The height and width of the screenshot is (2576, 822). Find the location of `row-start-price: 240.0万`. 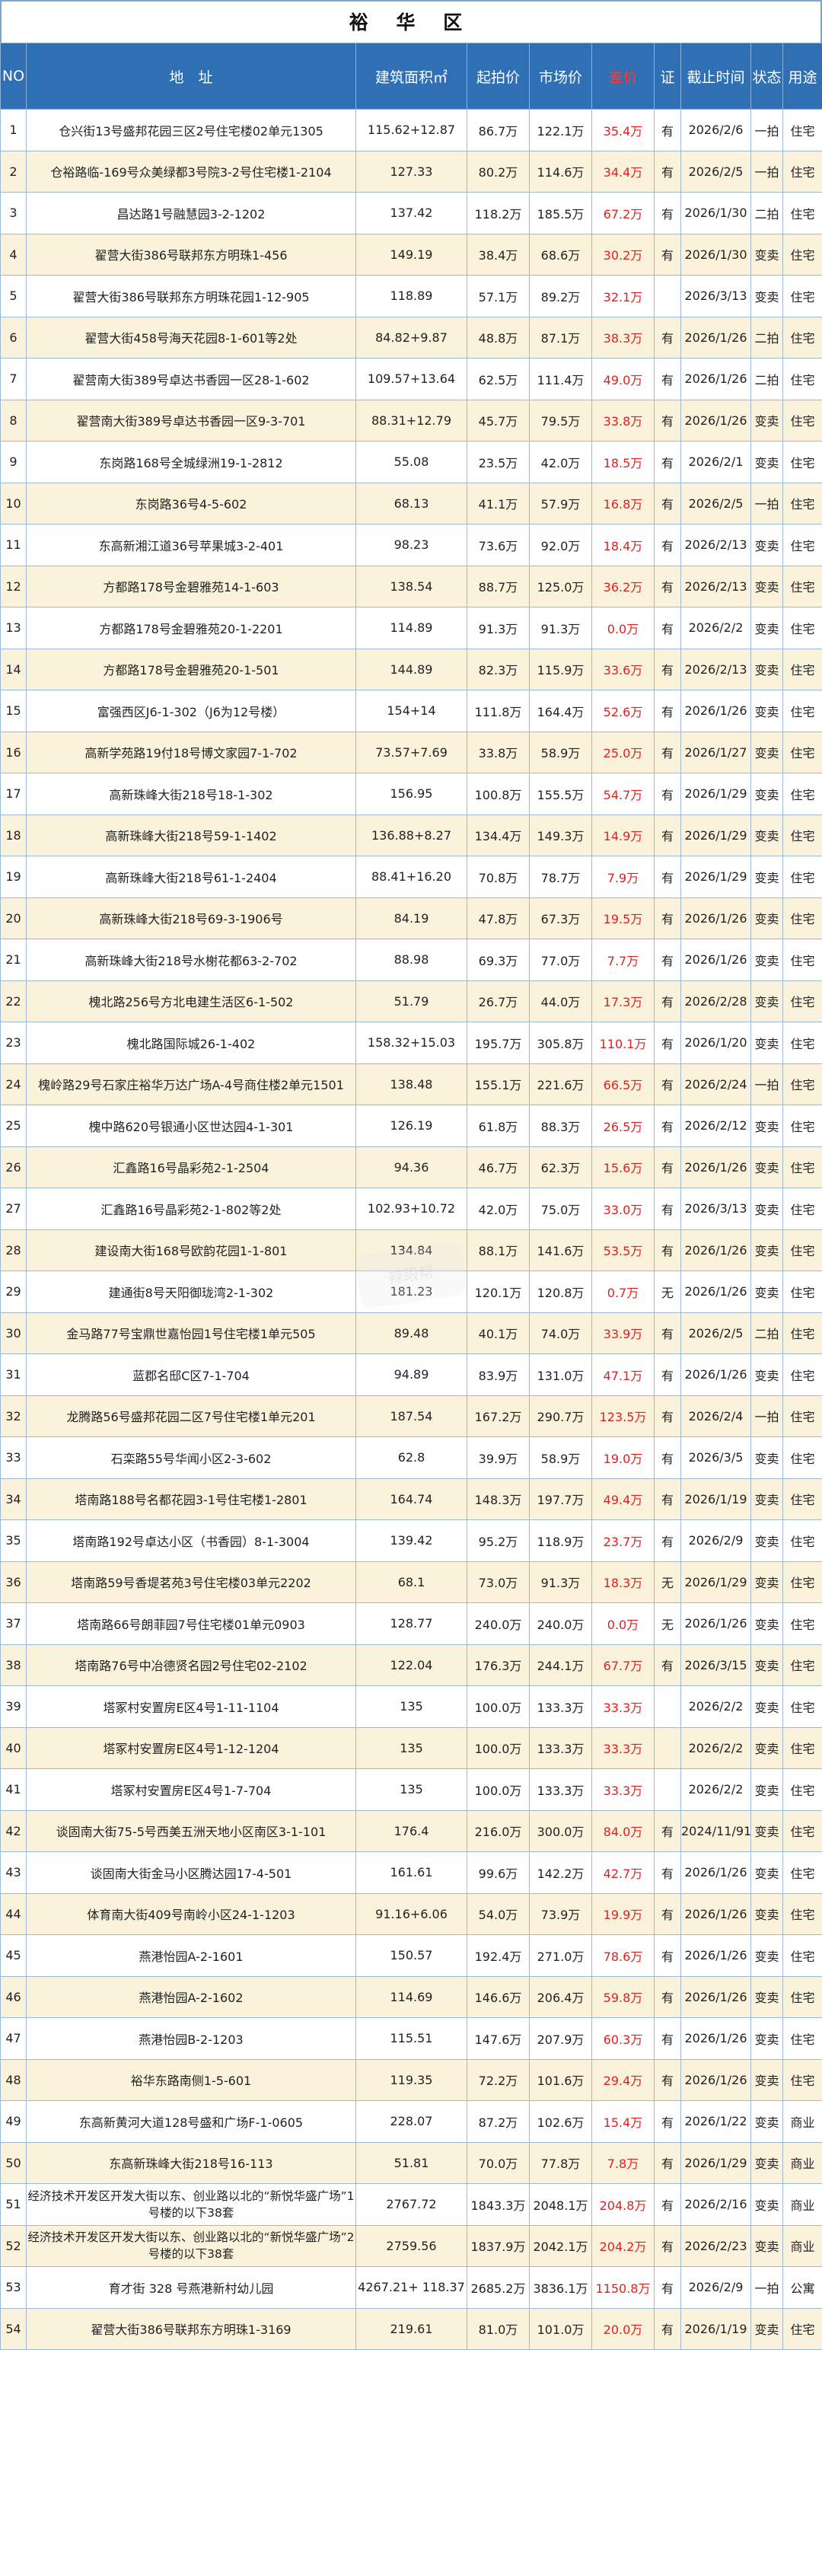

row-start-price: 240.0万 is located at coordinates (498, 1623).